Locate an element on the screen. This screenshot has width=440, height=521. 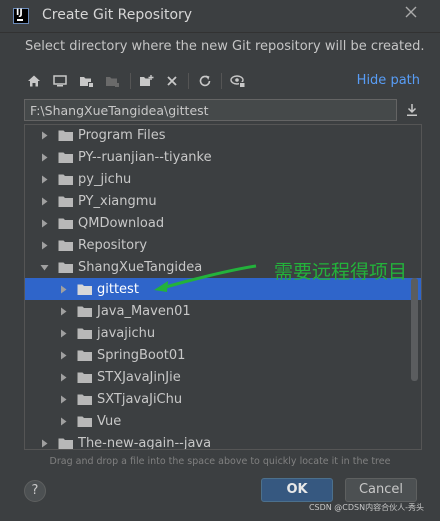
tree-row-label: gittest is located at coordinates (118, 289).